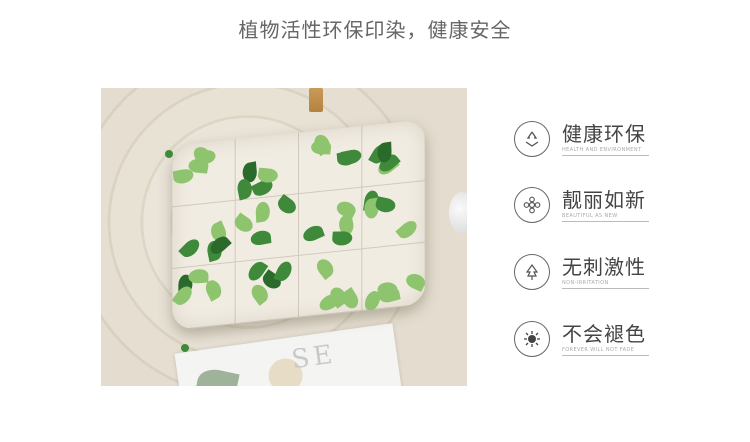  Describe the element at coordinates (532, 272) in the screenshot. I see `leaf-icon` at that location.